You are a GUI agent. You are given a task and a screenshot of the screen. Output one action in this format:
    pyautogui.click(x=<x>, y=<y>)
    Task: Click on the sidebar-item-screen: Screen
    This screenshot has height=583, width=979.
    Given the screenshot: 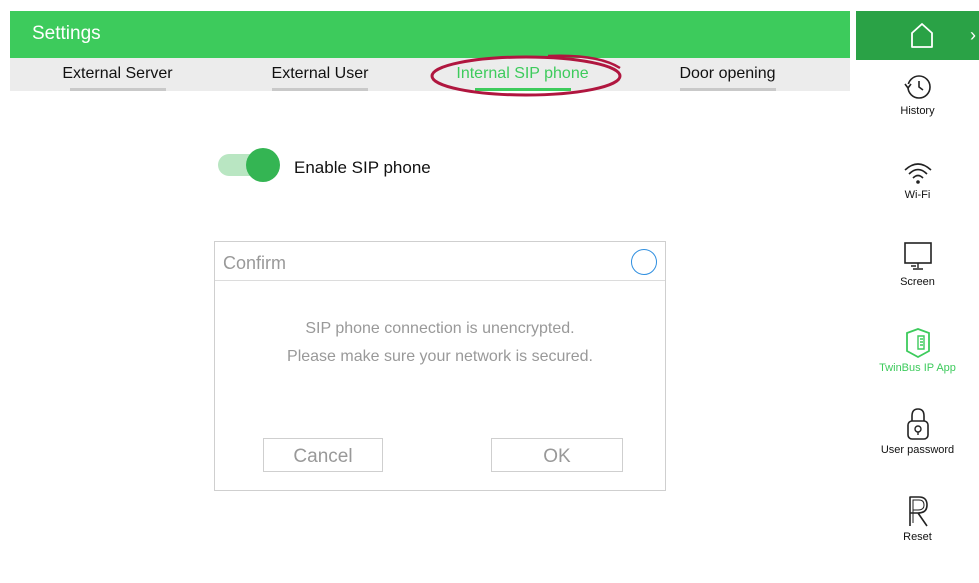 What is the action you would take?
    pyautogui.click(x=917, y=264)
    